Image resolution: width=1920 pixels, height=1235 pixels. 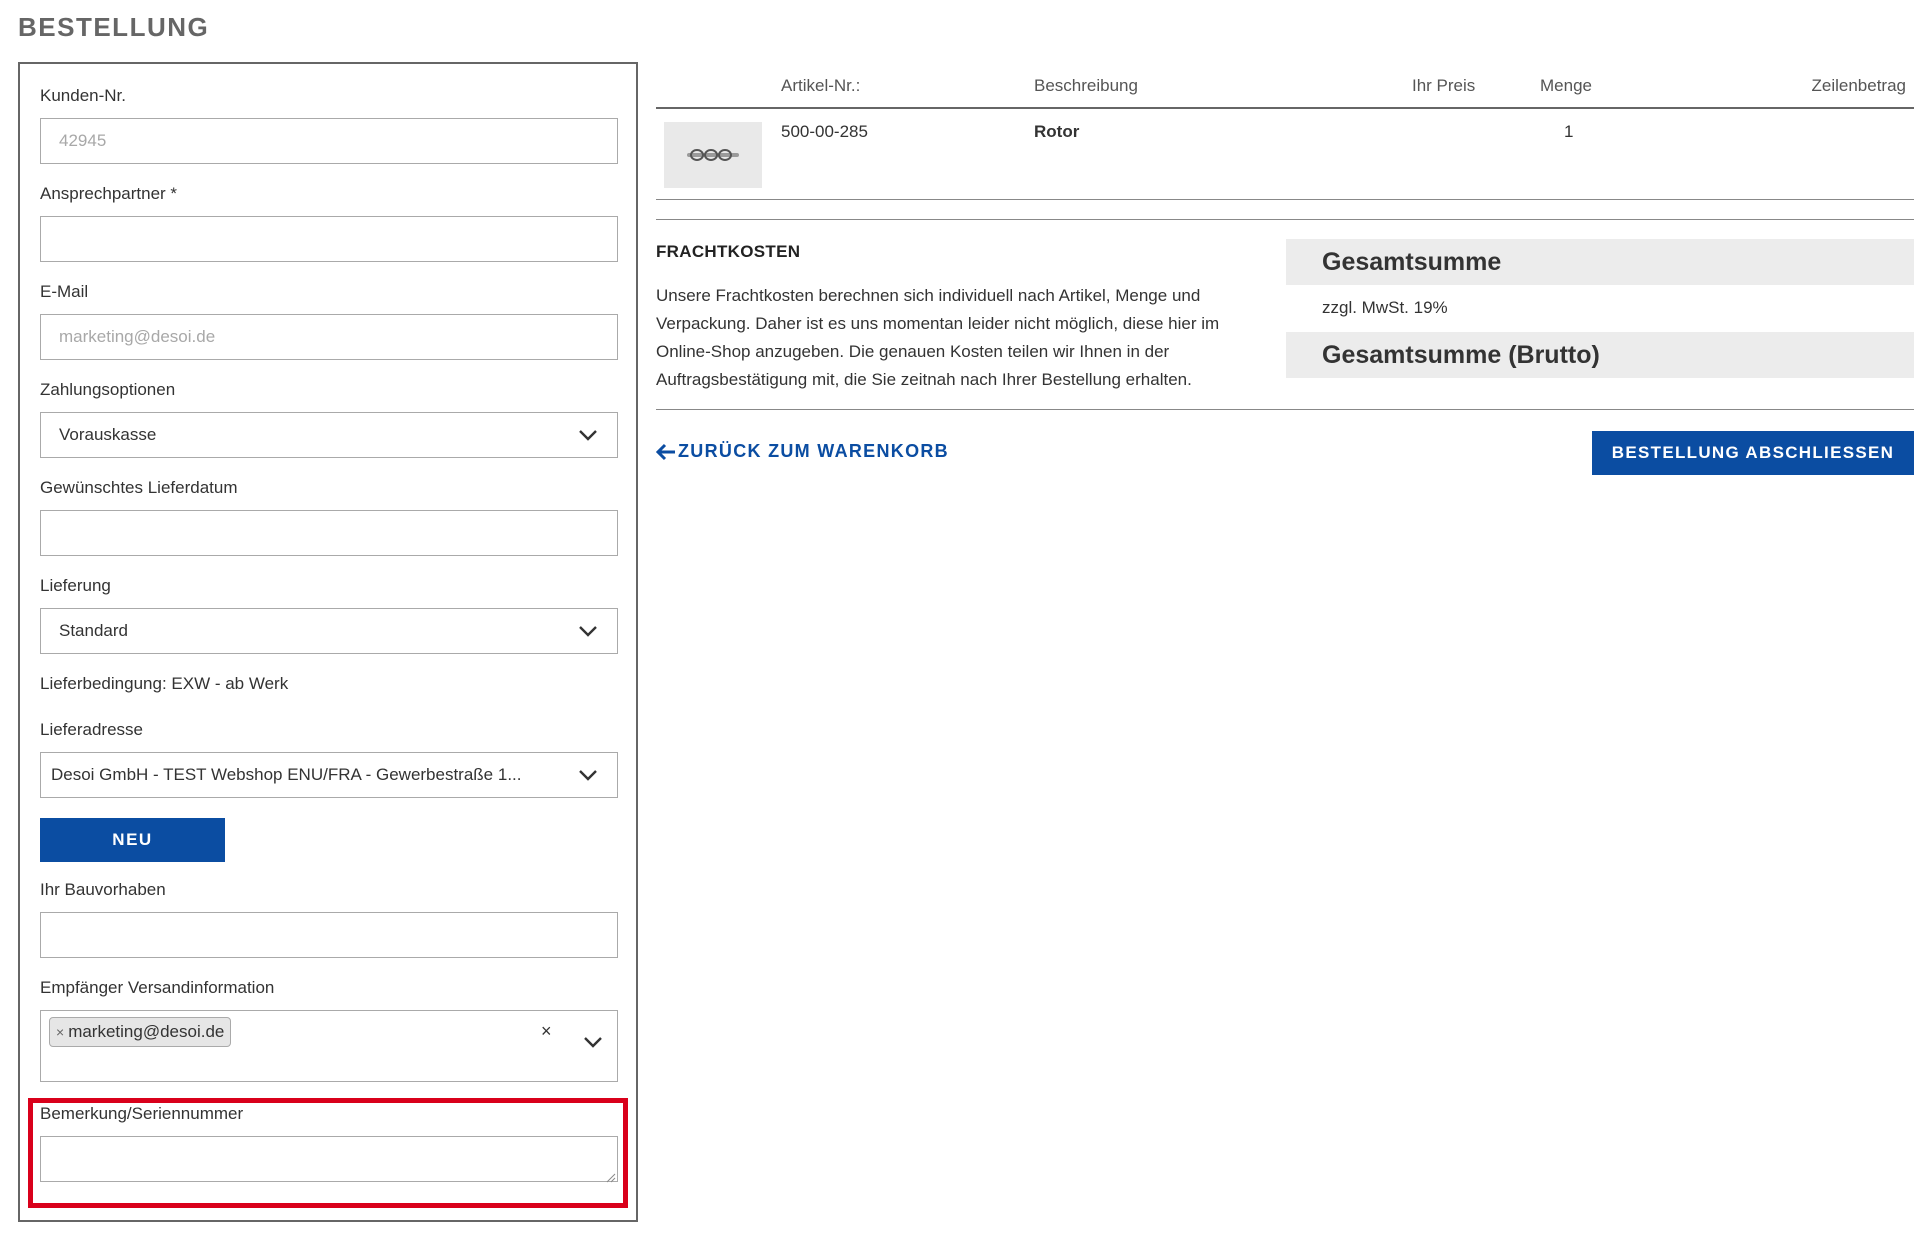 What do you see at coordinates (114, 27) in the screenshot?
I see `page-title: BESTELLUNG` at bounding box center [114, 27].